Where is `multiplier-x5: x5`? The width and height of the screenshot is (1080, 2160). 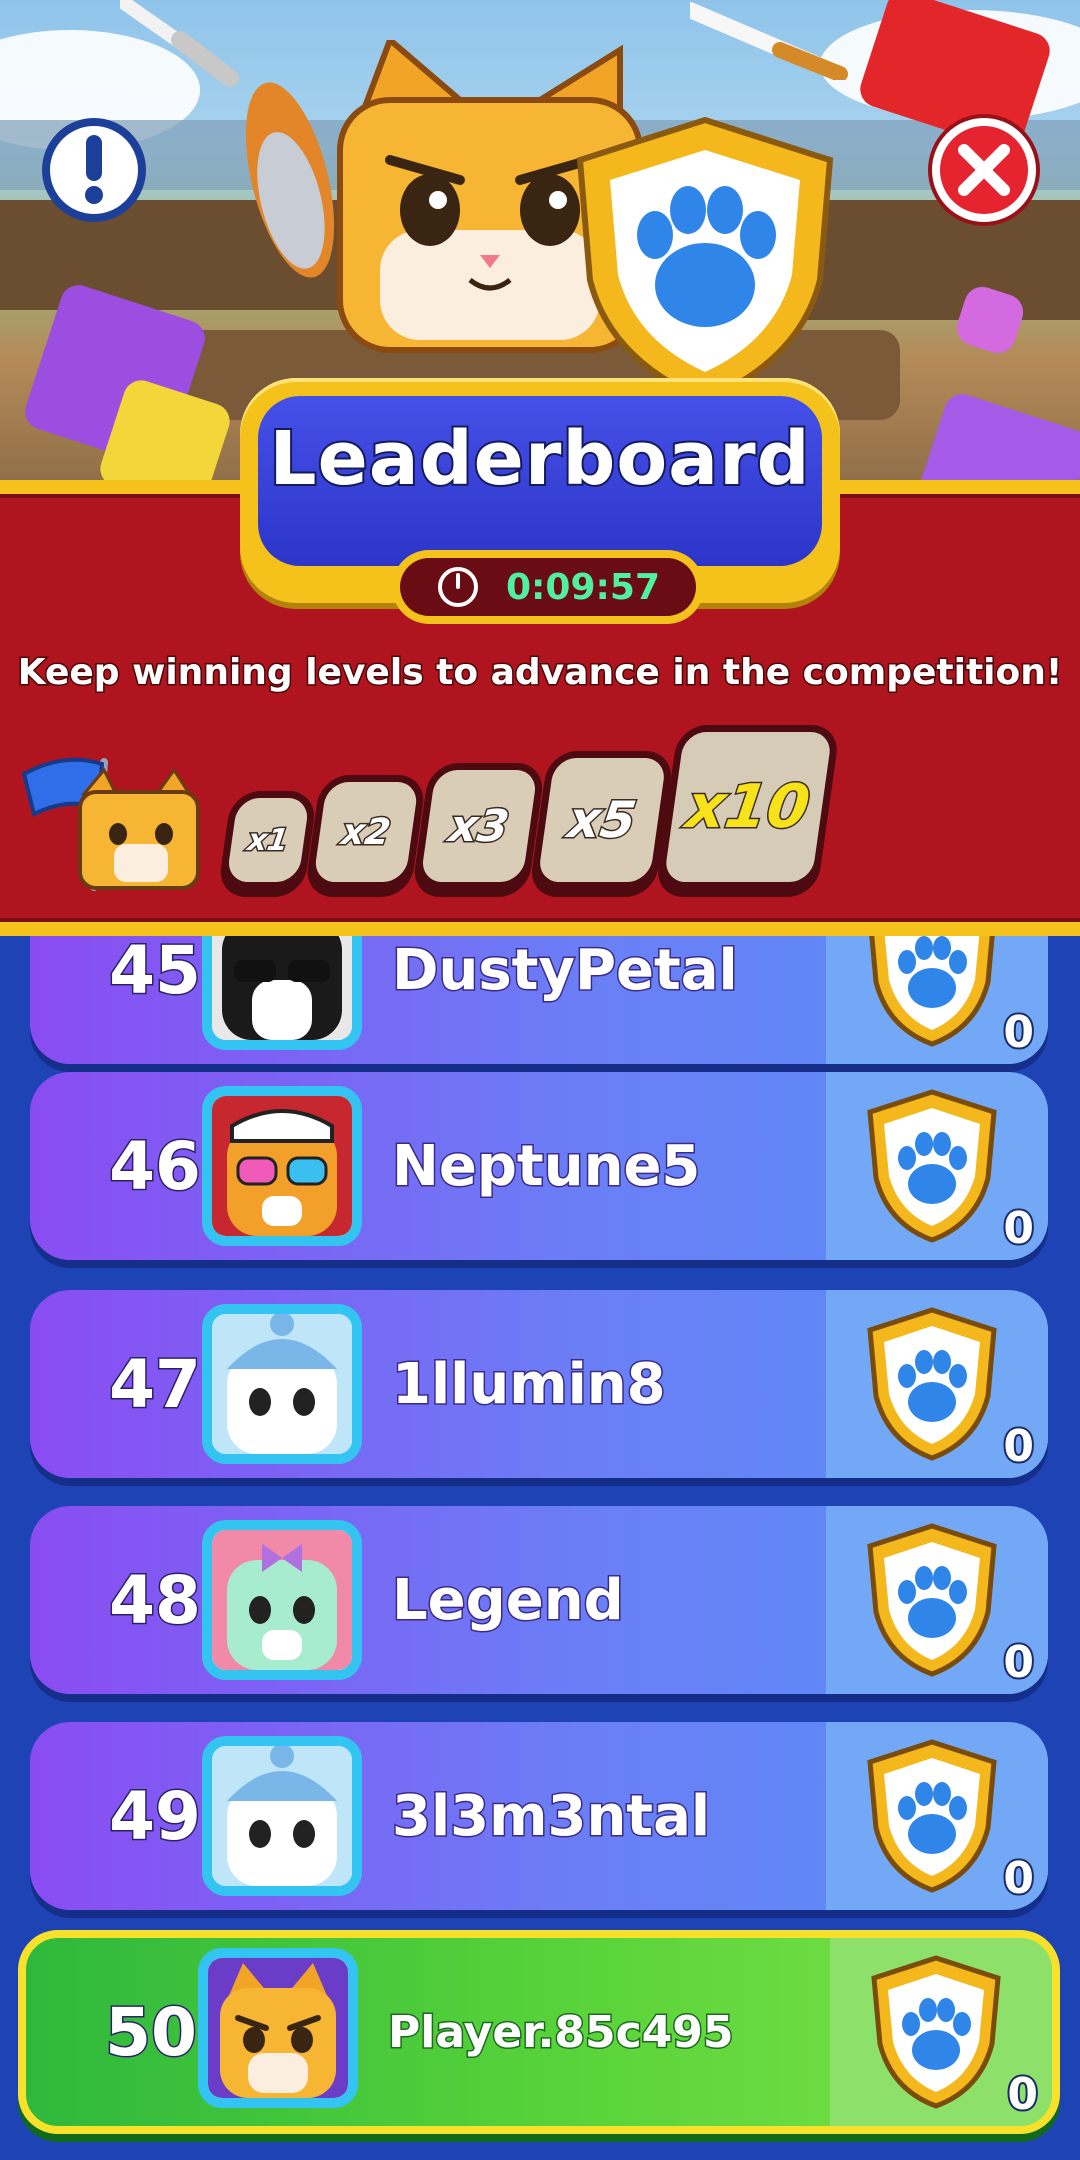
multiplier-x5: x5 is located at coordinates (602, 820).